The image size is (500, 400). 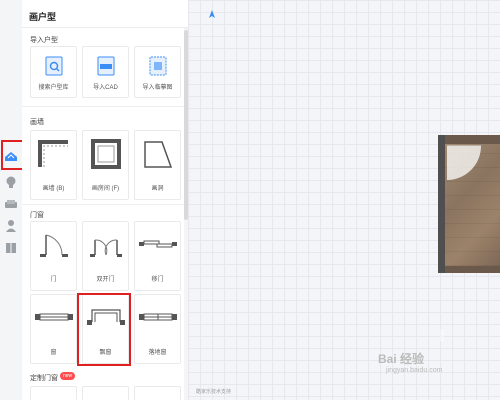 I want to click on new-badge: new, so click(x=68, y=376).